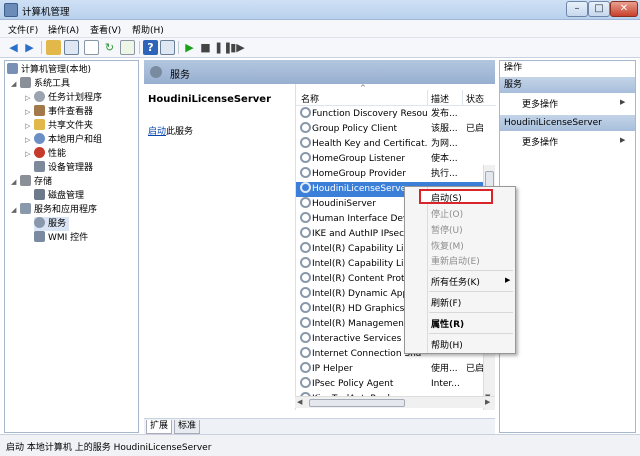 The height and width of the screenshot is (456, 640). Describe the element at coordinates (357, 403) in the screenshot. I see `scrollbar-thumb` at that location.